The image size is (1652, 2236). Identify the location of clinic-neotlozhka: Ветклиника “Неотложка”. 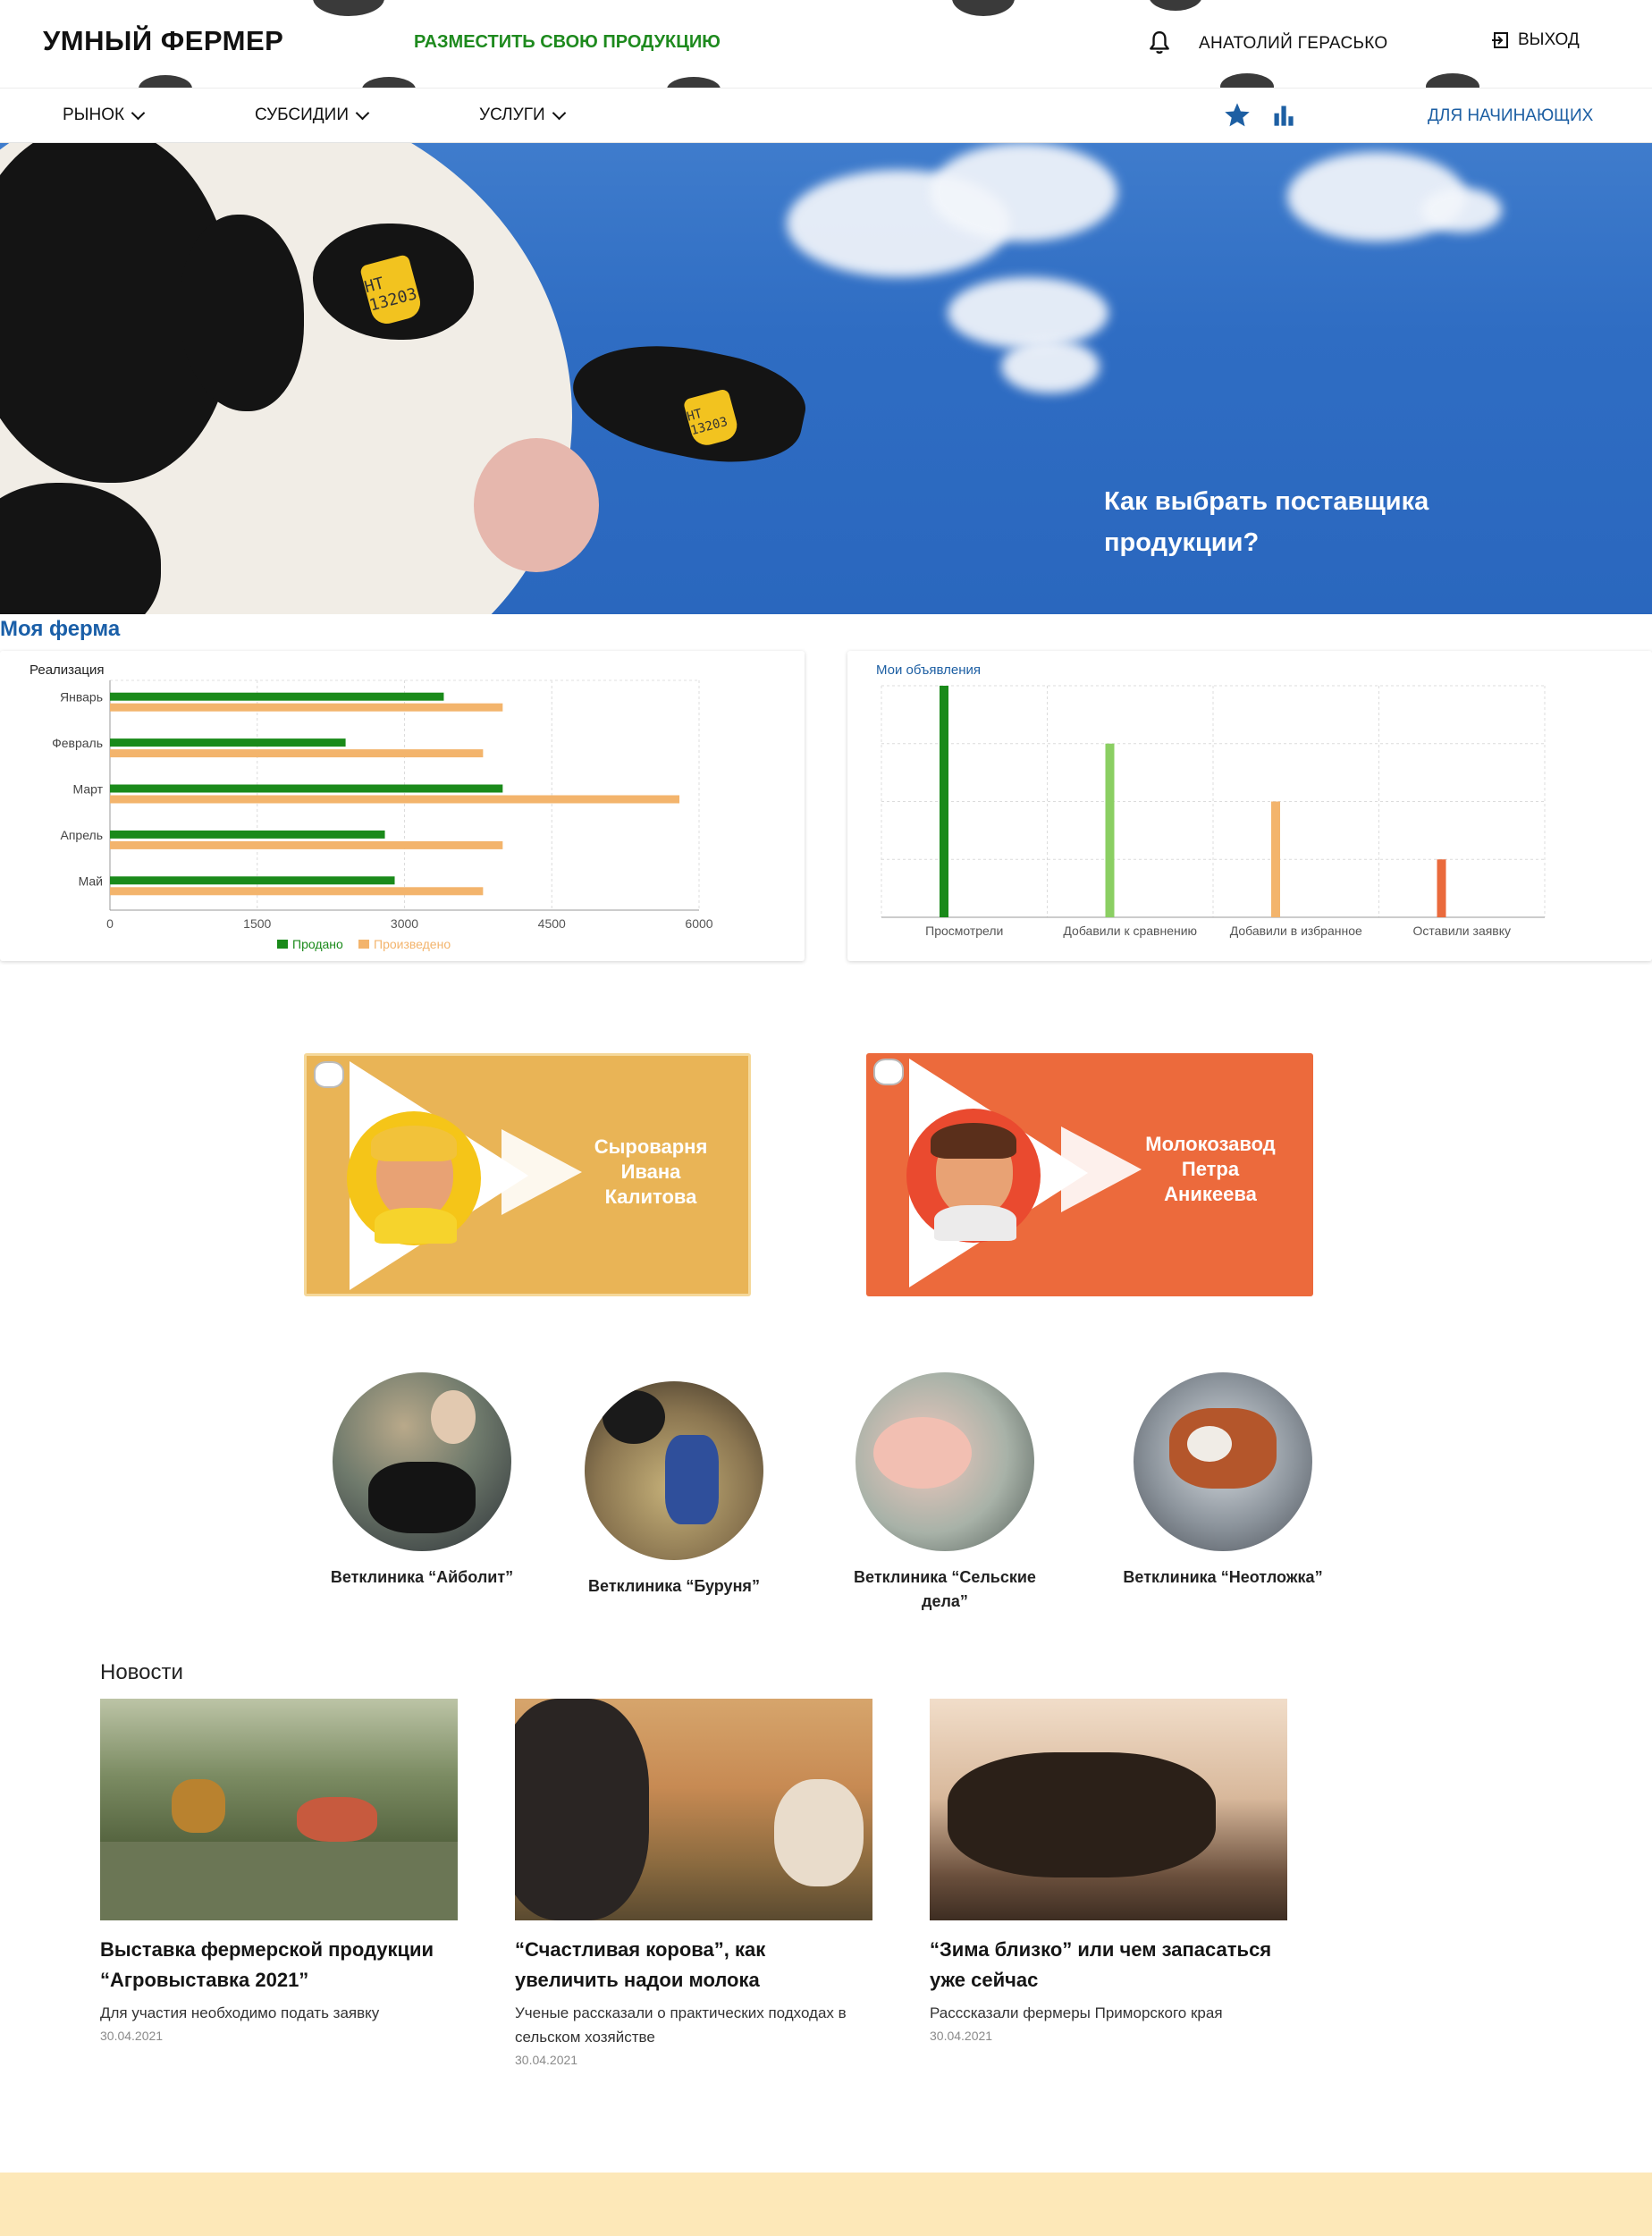
(1223, 1481).